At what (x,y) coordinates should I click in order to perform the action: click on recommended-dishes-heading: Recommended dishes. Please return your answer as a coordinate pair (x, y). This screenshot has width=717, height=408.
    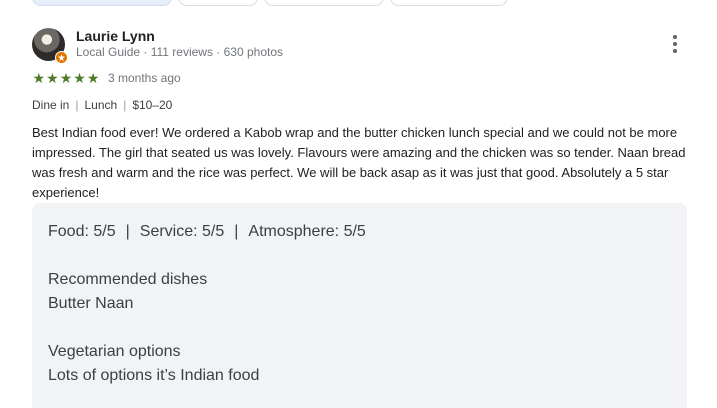
    Looking at the image, I should click on (128, 279).